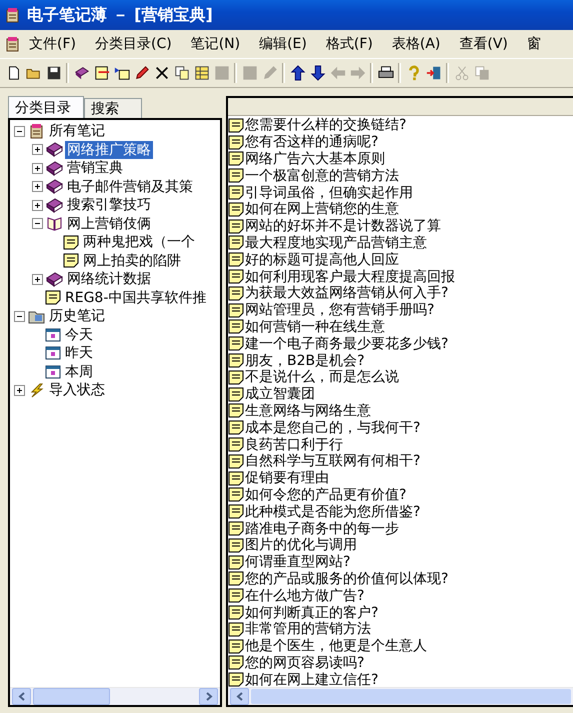 This screenshot has width=573, height=713. What do you see at coordinates (305, 360) in the screenshot?
I see `note-item: 朋友，B2B是机会?` at bounding box center [305, 360].